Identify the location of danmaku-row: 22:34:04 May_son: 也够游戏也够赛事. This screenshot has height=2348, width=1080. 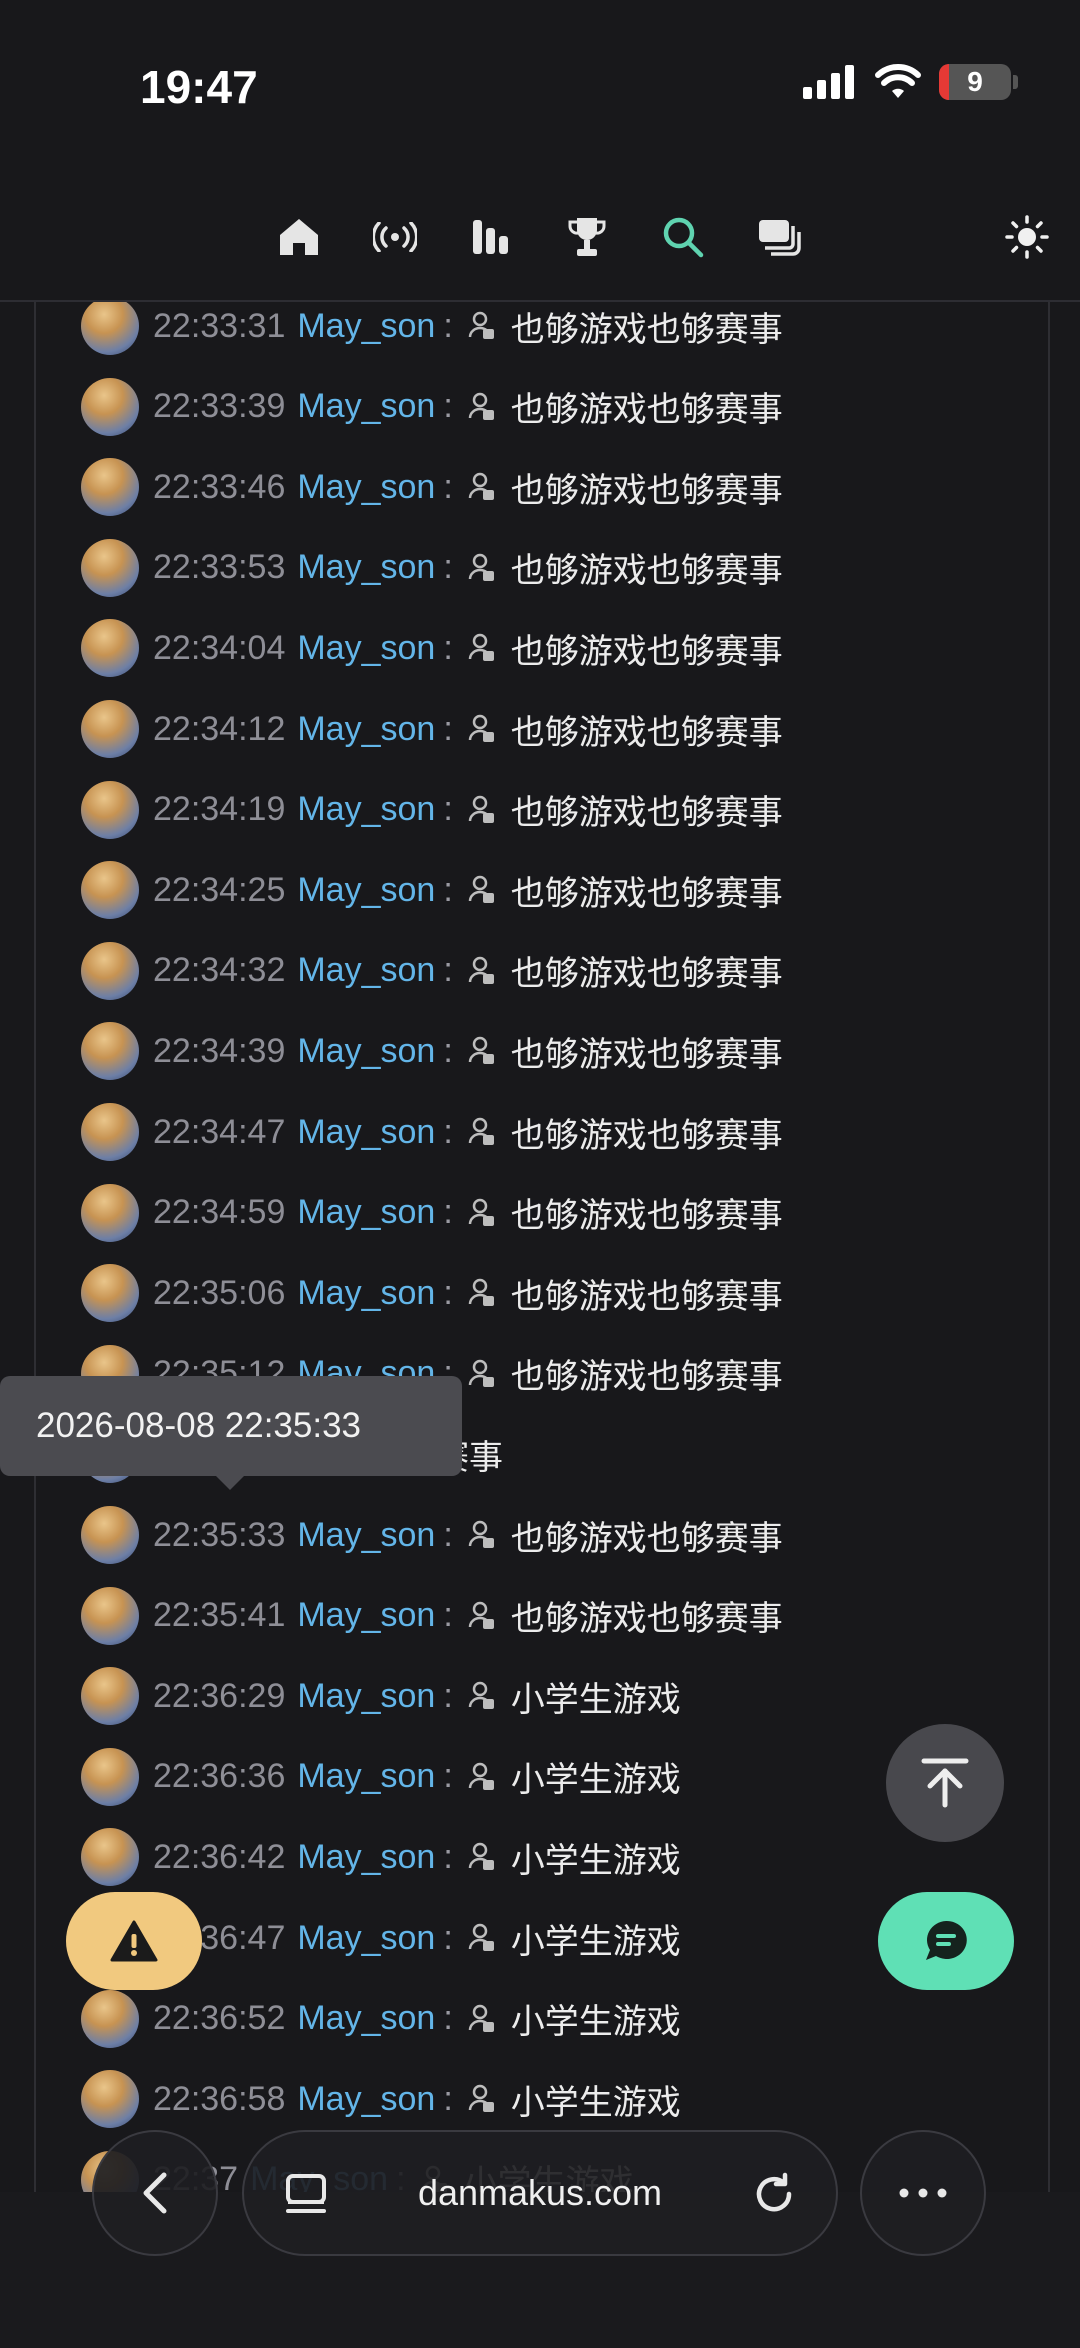
(432, 648).